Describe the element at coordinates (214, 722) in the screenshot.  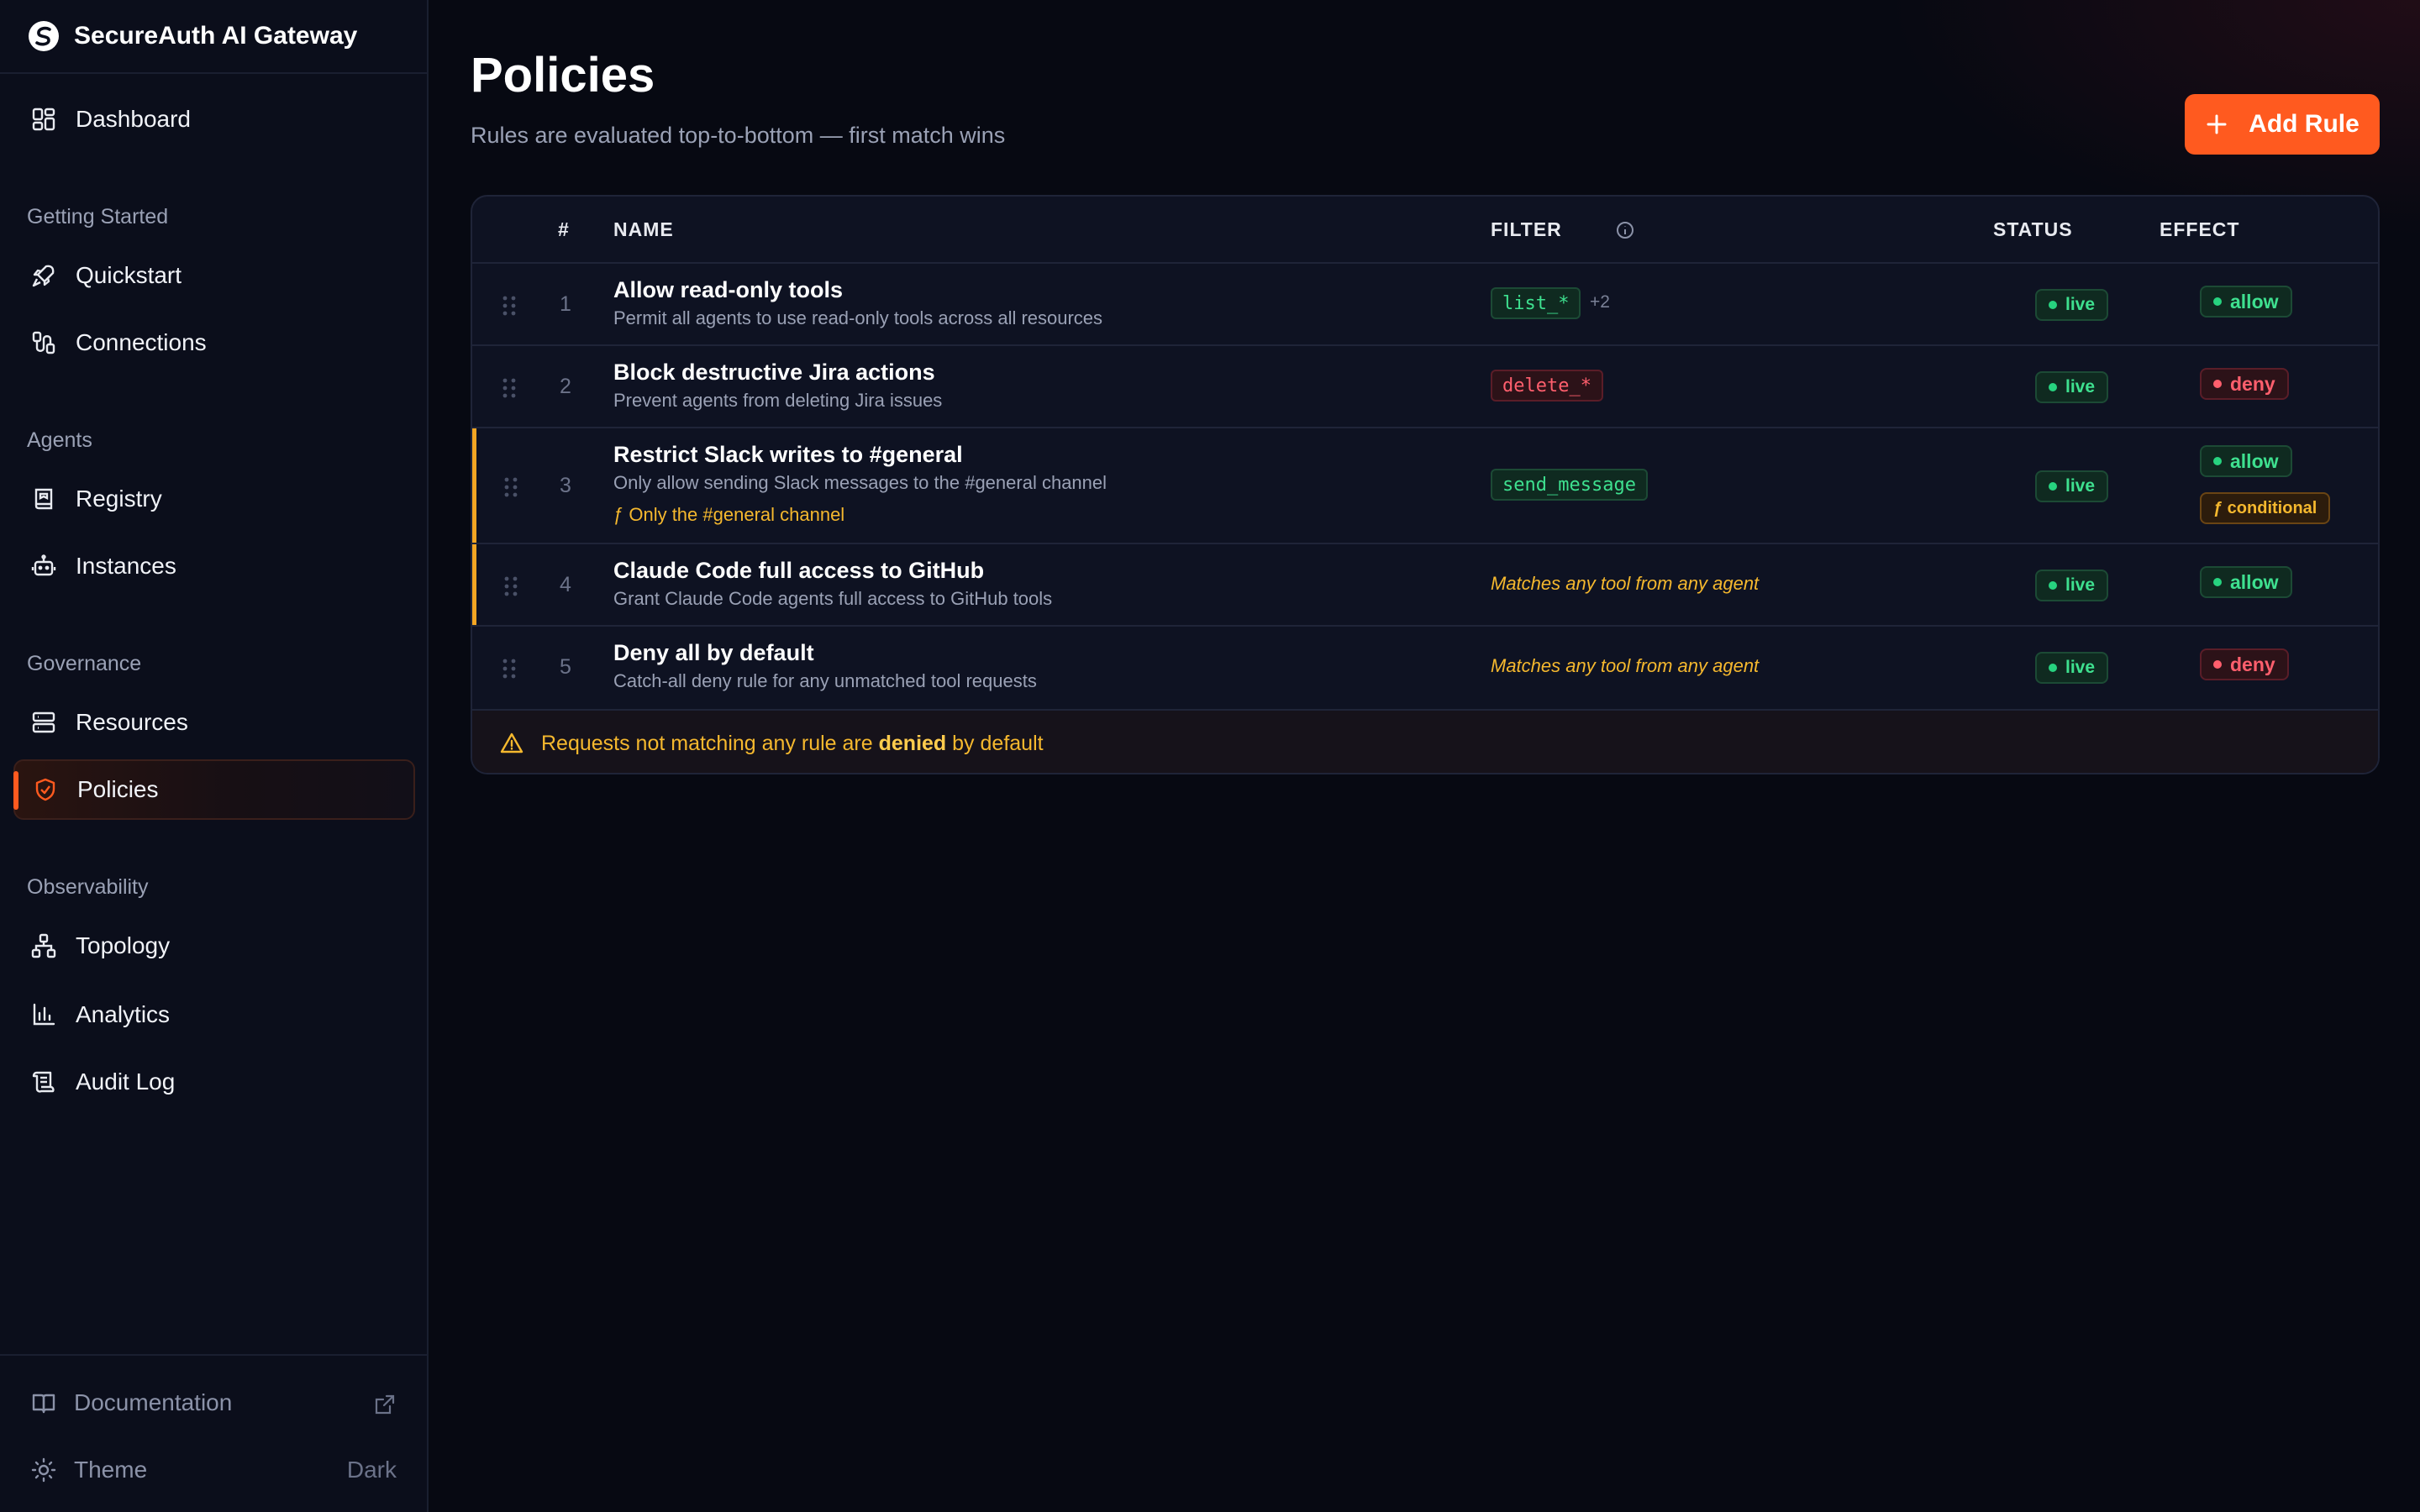
I see `nav-resources: Resources` at that location.